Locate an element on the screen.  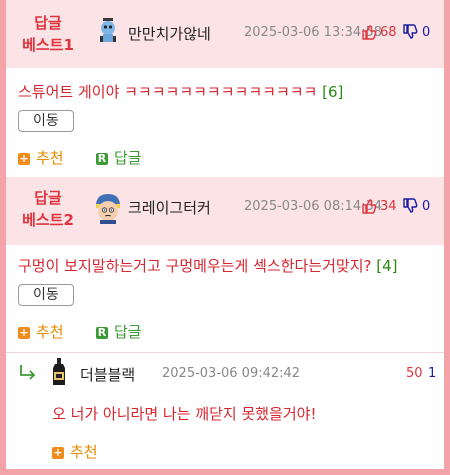
best-label-1: 답글 베스트1 is located at coordinates (48, 34).